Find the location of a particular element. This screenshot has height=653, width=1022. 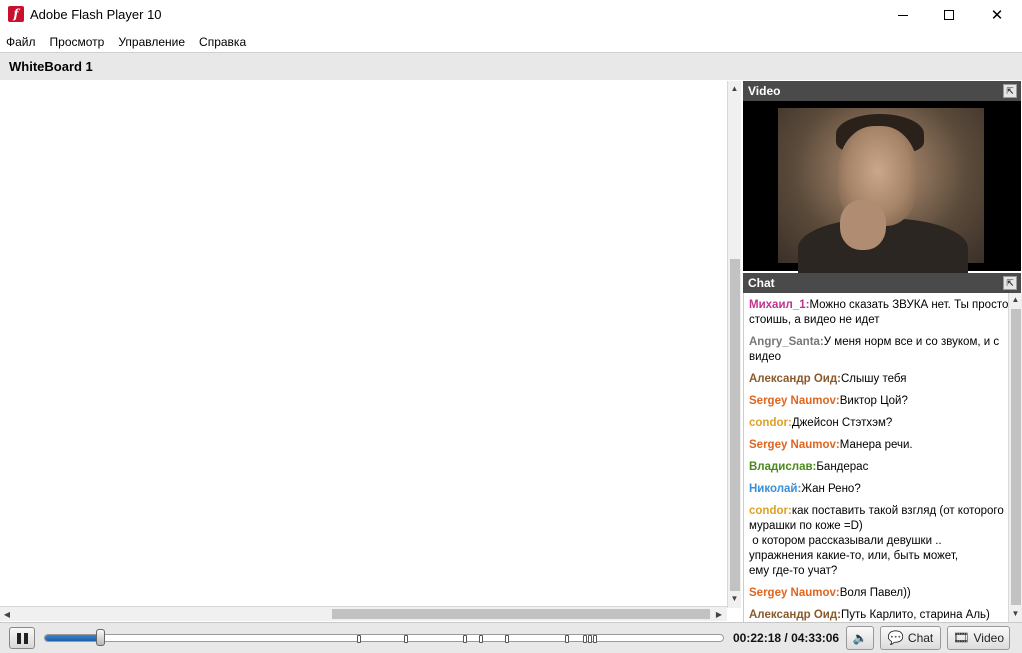

whiteboard-vscroll-thumb is located at coordinates (735, 425).